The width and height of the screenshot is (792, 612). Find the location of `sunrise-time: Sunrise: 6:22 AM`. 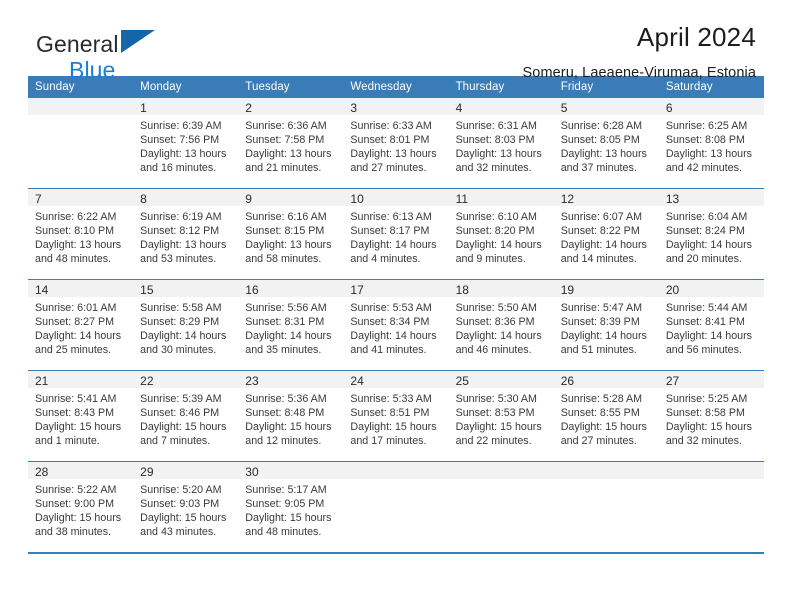

sunrise-time: Sunrise: 6:22 AM is located at coordinates (76, 217).